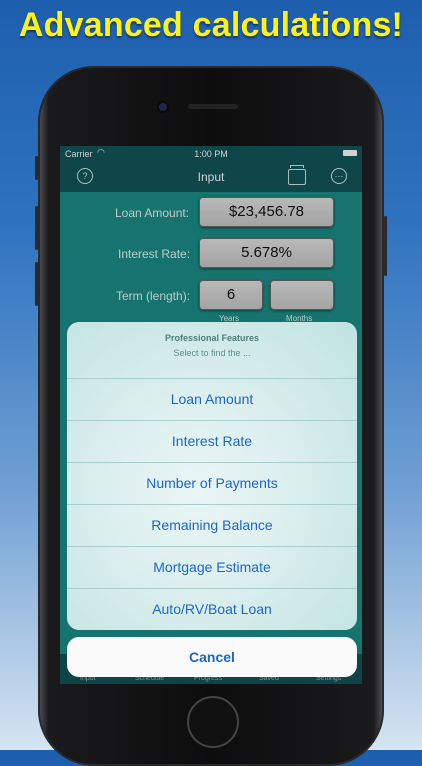 This screenshot has width=422, height=766. I want to click on volume-up-button, so click(36, 228).